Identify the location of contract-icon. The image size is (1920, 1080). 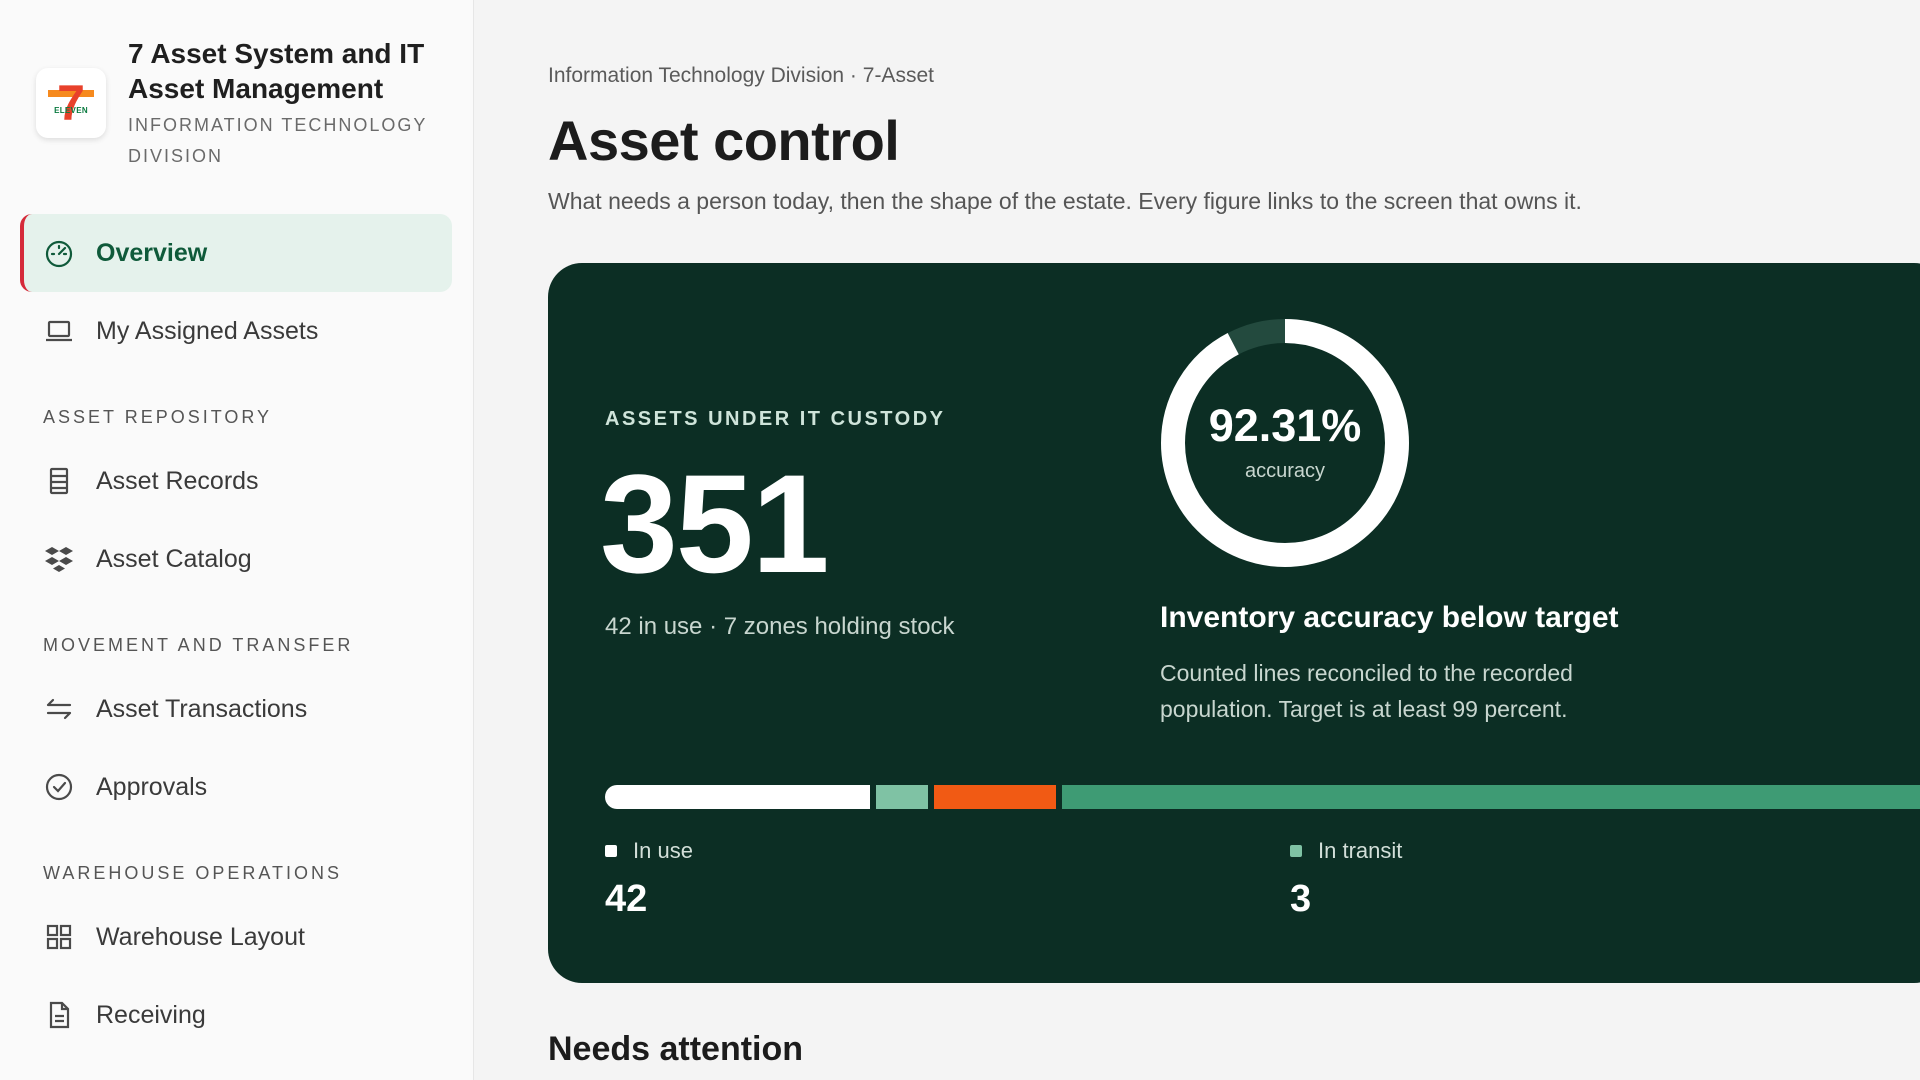
(59, 1078).